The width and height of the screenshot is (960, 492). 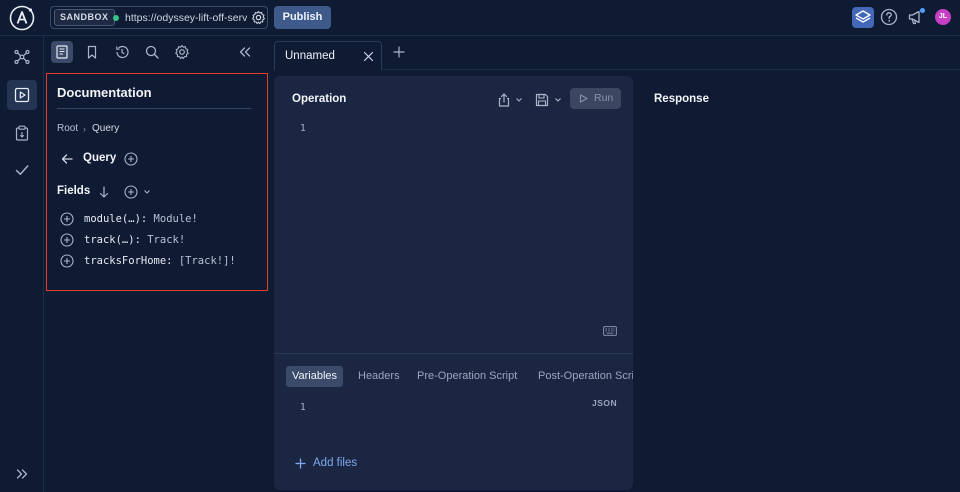 What do you see at coordinates (863, 17) in the screenshot?
I see `layers-icon` at bounding box center [863, 17].